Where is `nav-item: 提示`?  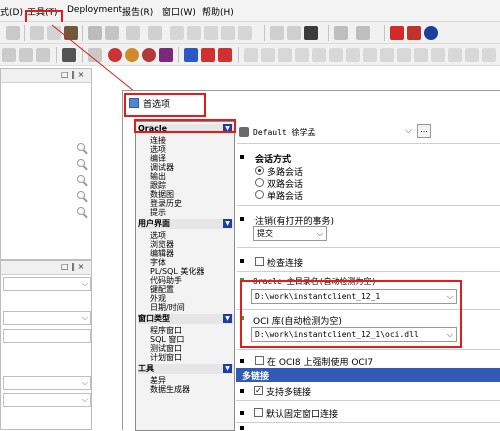 nav-item: 提示 is located at coordinates (158, 212).